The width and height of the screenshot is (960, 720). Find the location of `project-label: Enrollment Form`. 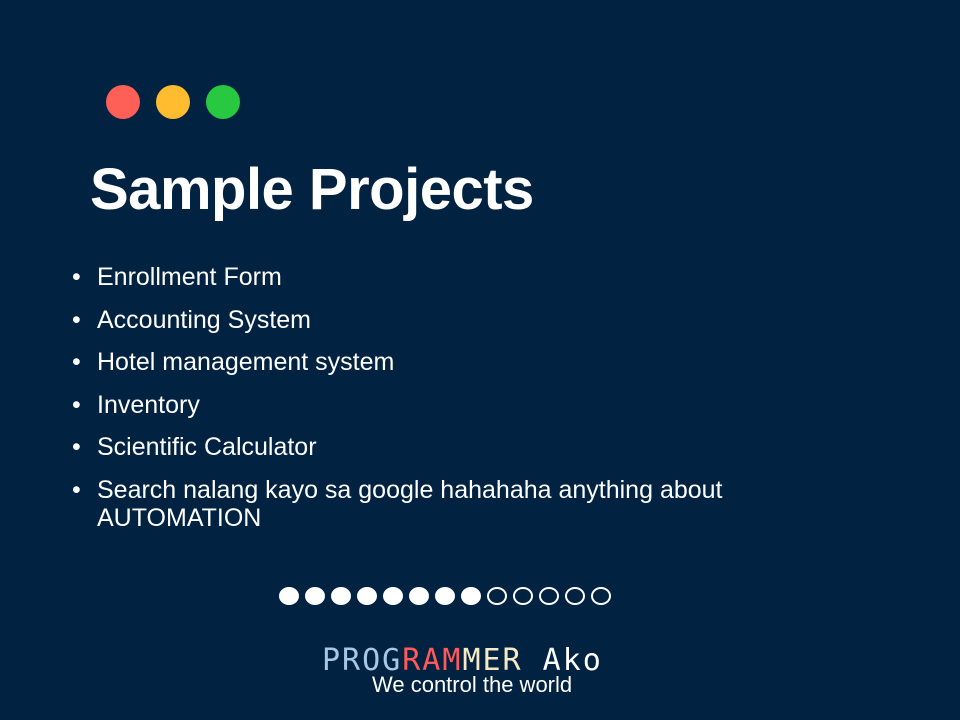

project-label: Enrollment Form is located at coordinates (189, 277).